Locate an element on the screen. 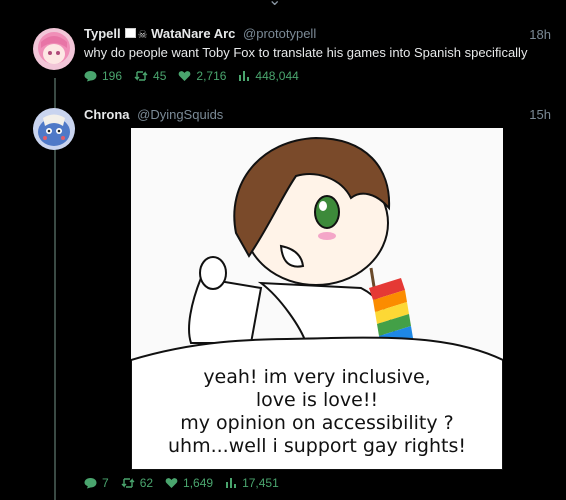 Image resolution: width=566 pixels, height=500 pixels. caption-line-4: uhm...well i support gay rights! is located at coordinates (317, 446).